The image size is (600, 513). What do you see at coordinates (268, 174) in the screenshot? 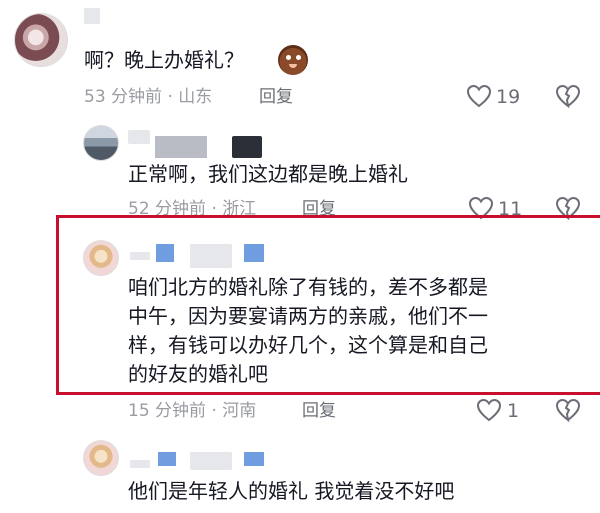
I see `comment-text: 正常啊，我们这边都是晚上婚礼` at bounding box center [268, 174].